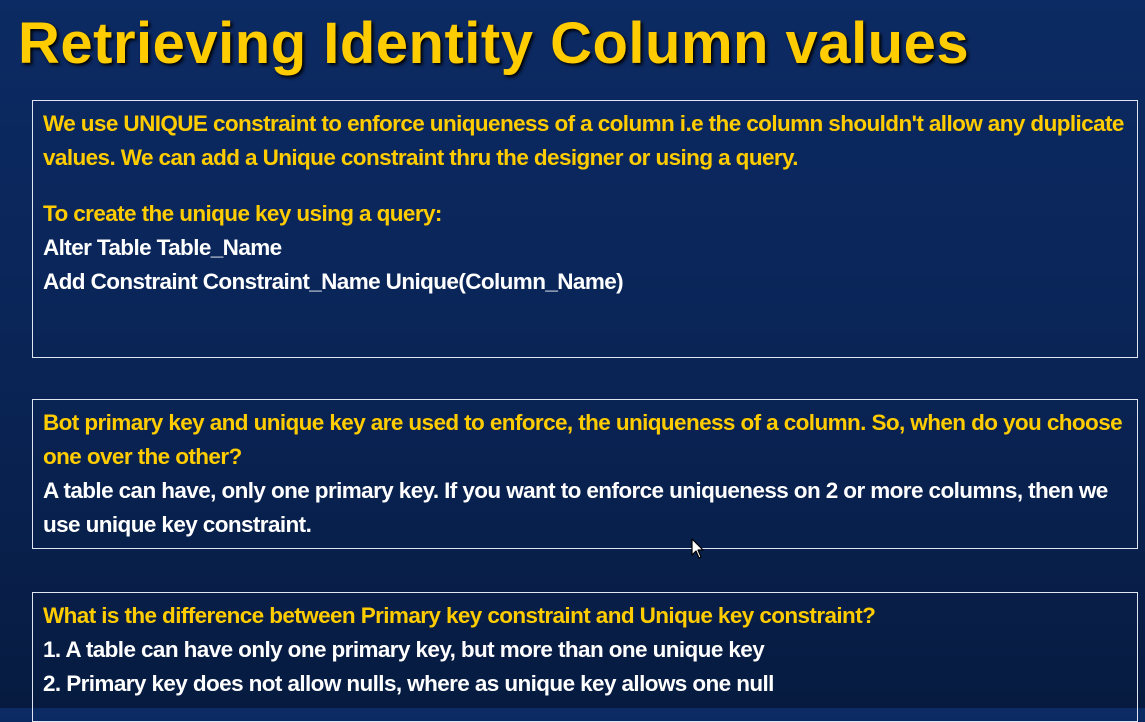 The image size is (1145, 722). Describe the element at coordinates (162, 247) in the screenshot. I see `sql-alter-table-line: Alter Table Table_Name` at that location.